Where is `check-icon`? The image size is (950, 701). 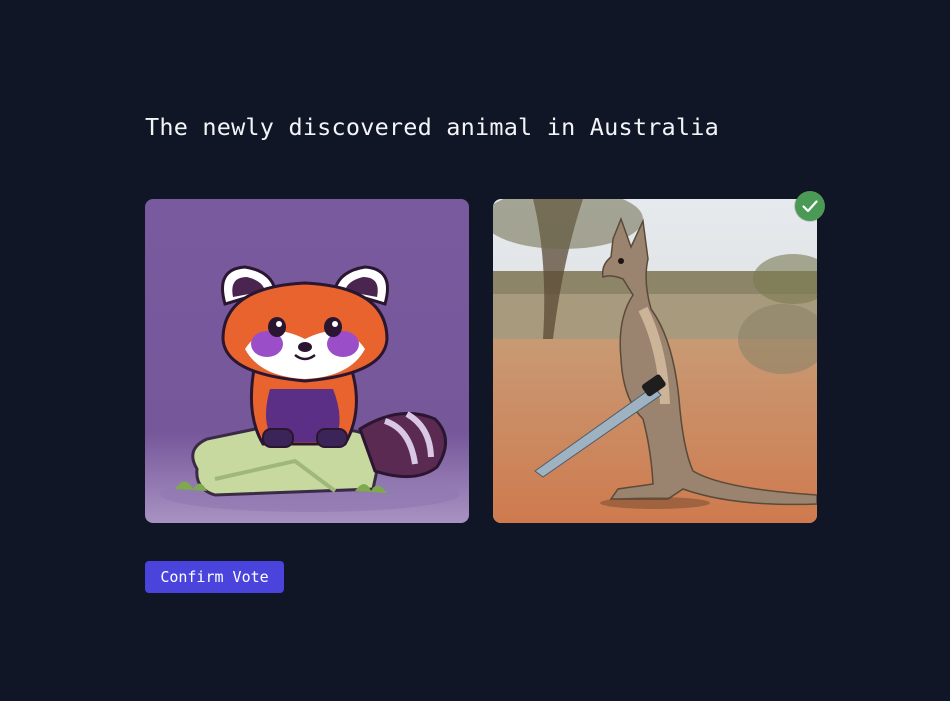 check-icon is located at coordinates (810, 206).